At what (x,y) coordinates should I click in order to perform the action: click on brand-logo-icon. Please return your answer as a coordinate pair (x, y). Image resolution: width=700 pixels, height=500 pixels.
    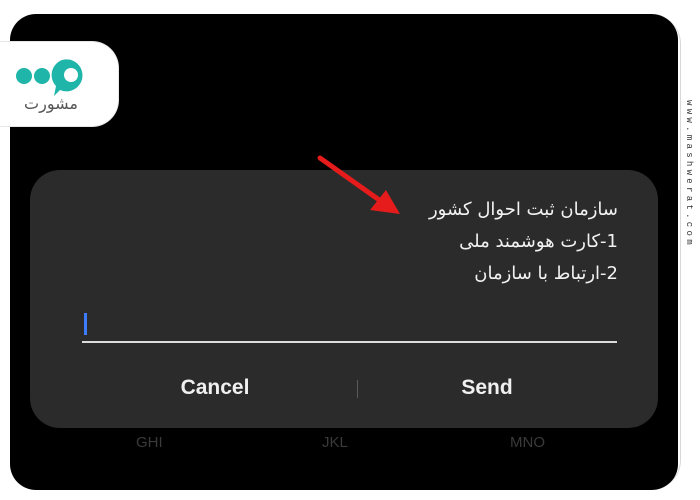
    Looking at the image, I should click on (49, 77).